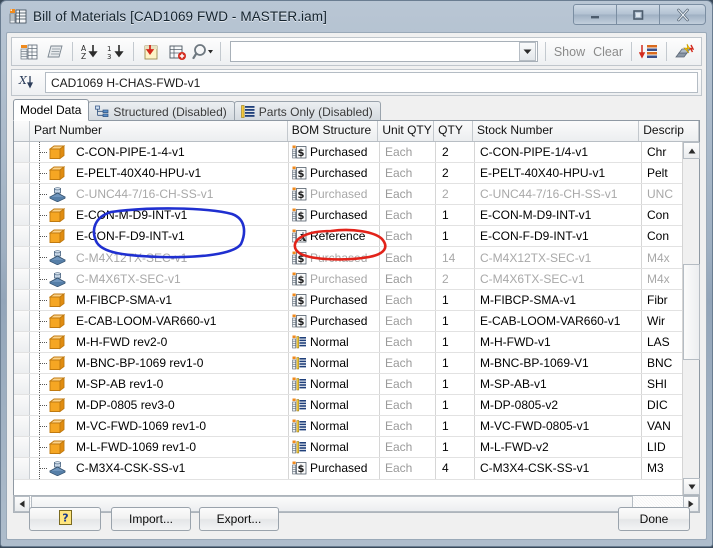 This screenshot has height=548, width=713. I want to click on sort-descending-icon: 1 3, so click(116, 51).